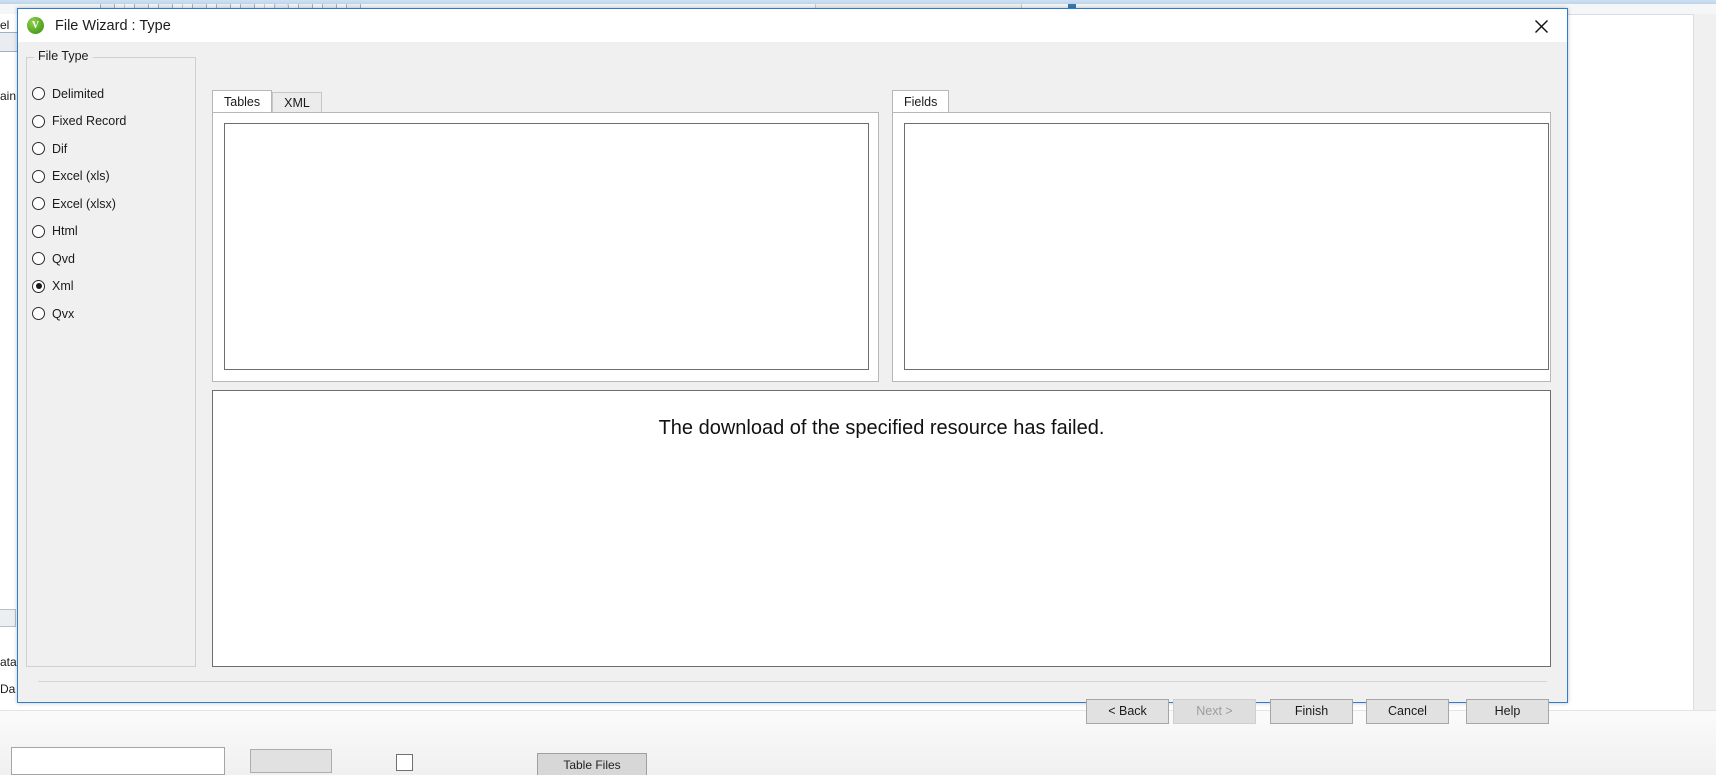 The image size is (1716, 775). I want to click on radio-fixed-record: Fixed Record, so click(107, 122).